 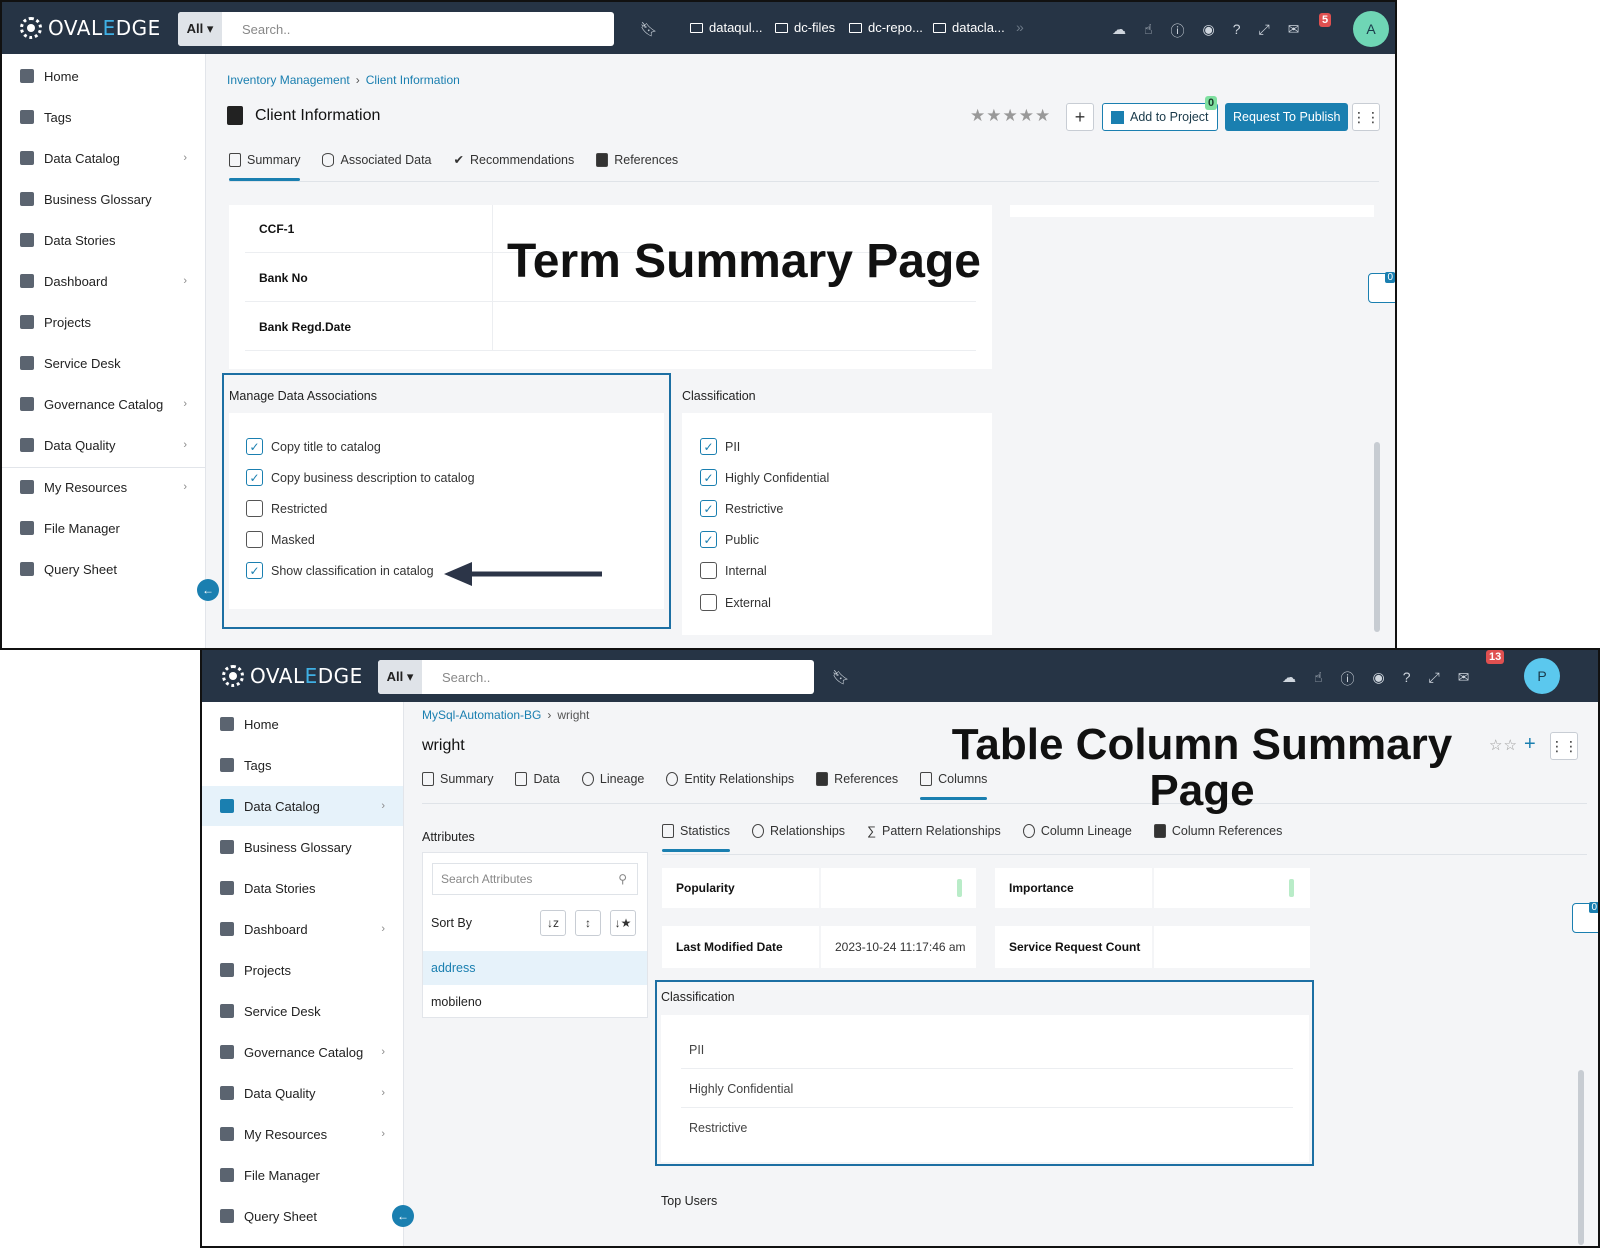 I want to click on more-folders-icon: », so click(x=1020, y=27).